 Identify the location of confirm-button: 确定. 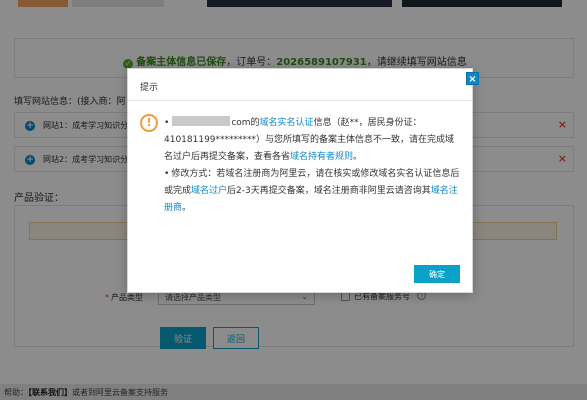
(437, 274).